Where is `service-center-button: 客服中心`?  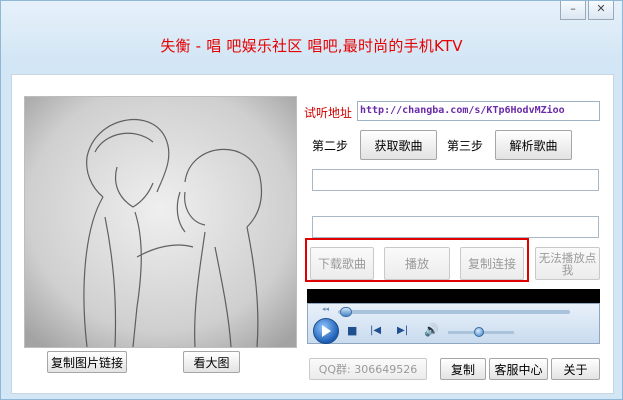
service-center-button: 客服中心 is located at coordinates (518, 369).